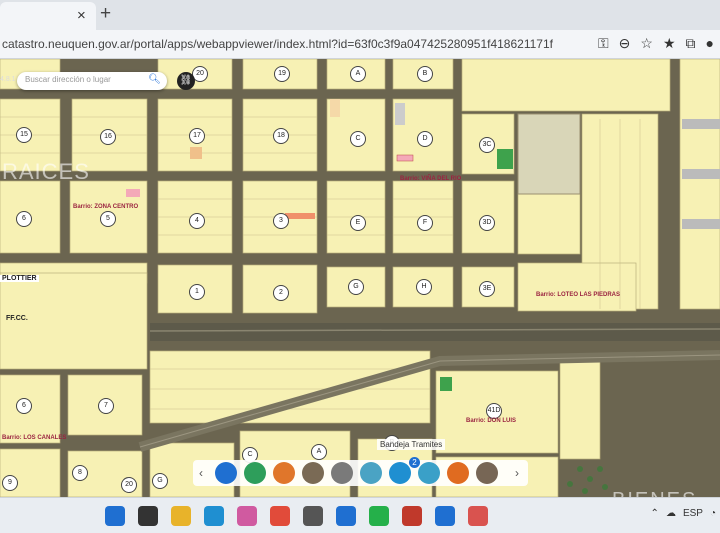  I want to click on collections-icon: ⧉, so click(691, 43).